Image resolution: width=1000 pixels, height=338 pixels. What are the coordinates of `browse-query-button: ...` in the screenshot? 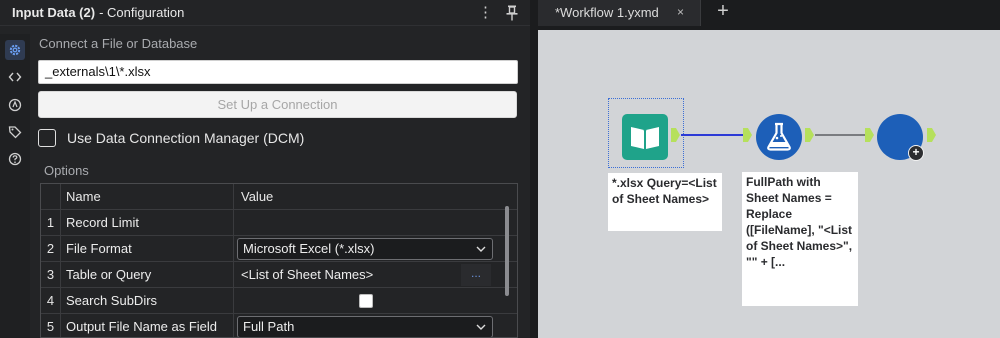 It's located at (476, 275).